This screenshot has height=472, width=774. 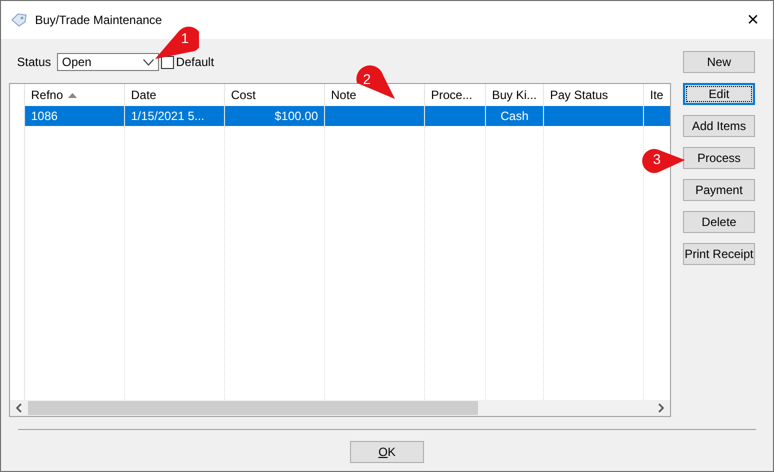 I want to click on table-row: 1086 1/15/2021 5... $100.00 Cash, so click(x=340, y=116).